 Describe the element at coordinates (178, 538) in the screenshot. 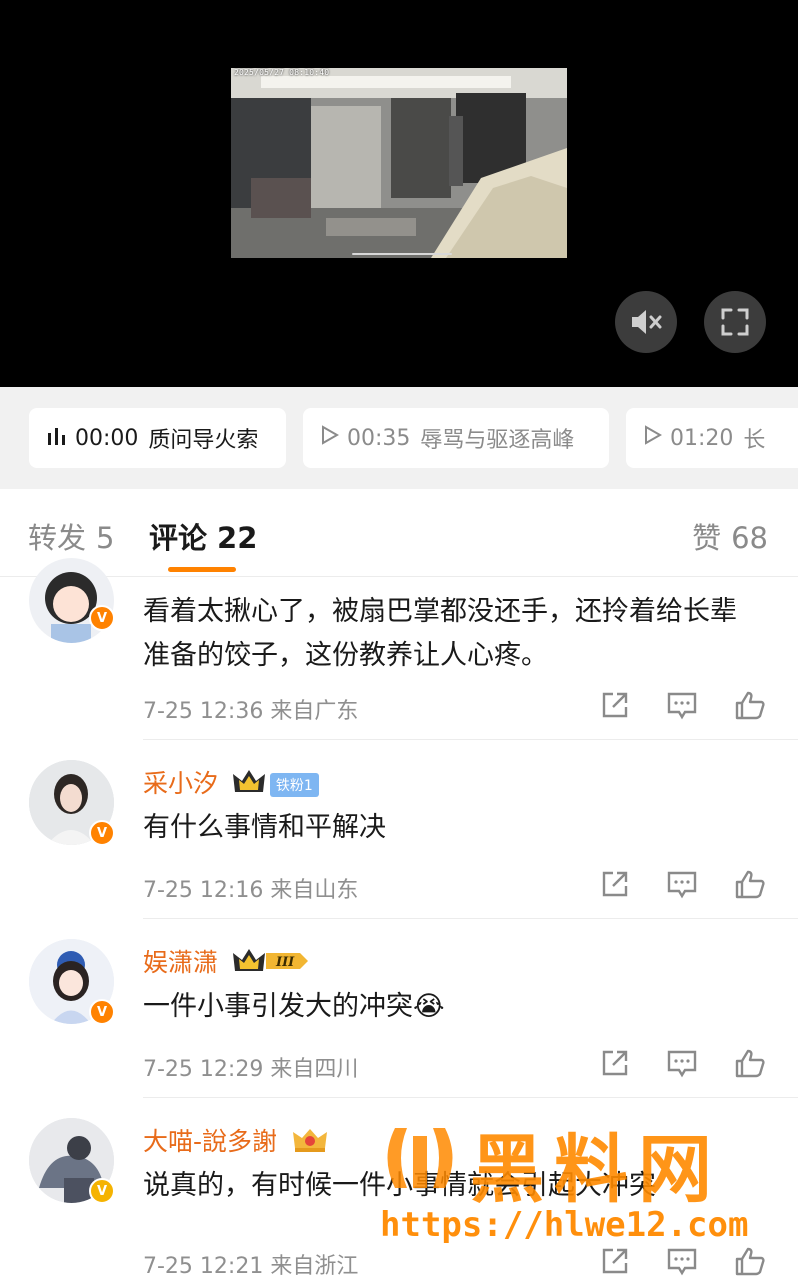

I see `tab-comment-label: 评论` at that location.